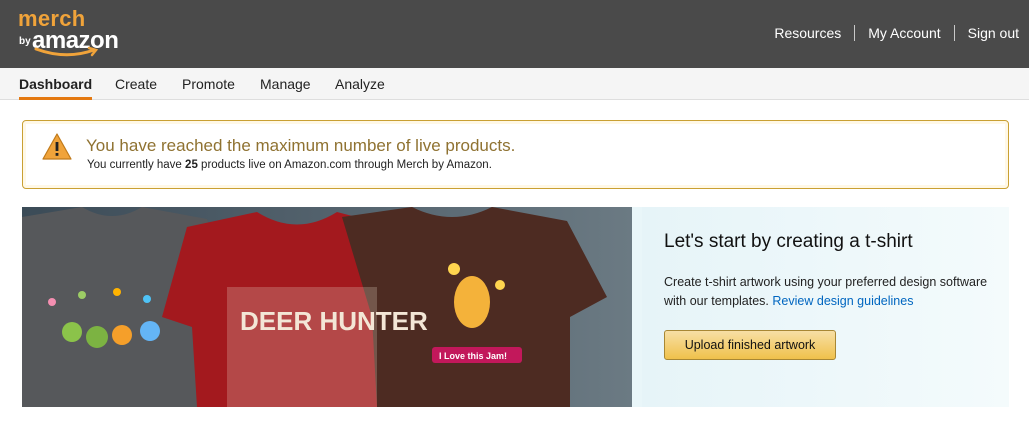 The image size is (1029, 421). What do you see at coordinates (842, 301) in the screenshot?
I see `review-design-guidelines-link: Review design guidelines` at bounding box center [842, 301].